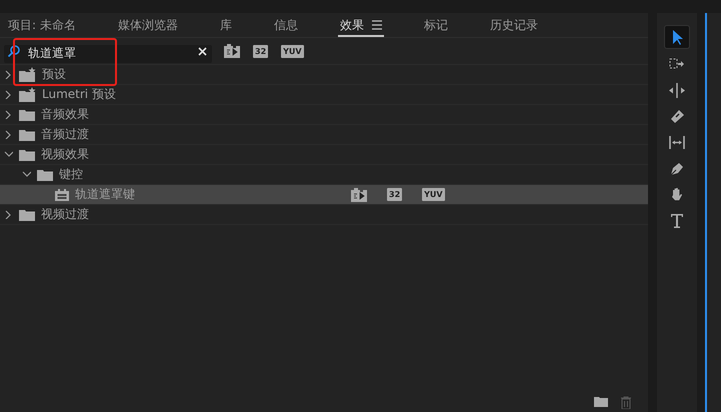 This screenshot has height=412, width=721. Describe the element at coordinates (377, 25) in the screenshot. I see `menu-icon` at that location.